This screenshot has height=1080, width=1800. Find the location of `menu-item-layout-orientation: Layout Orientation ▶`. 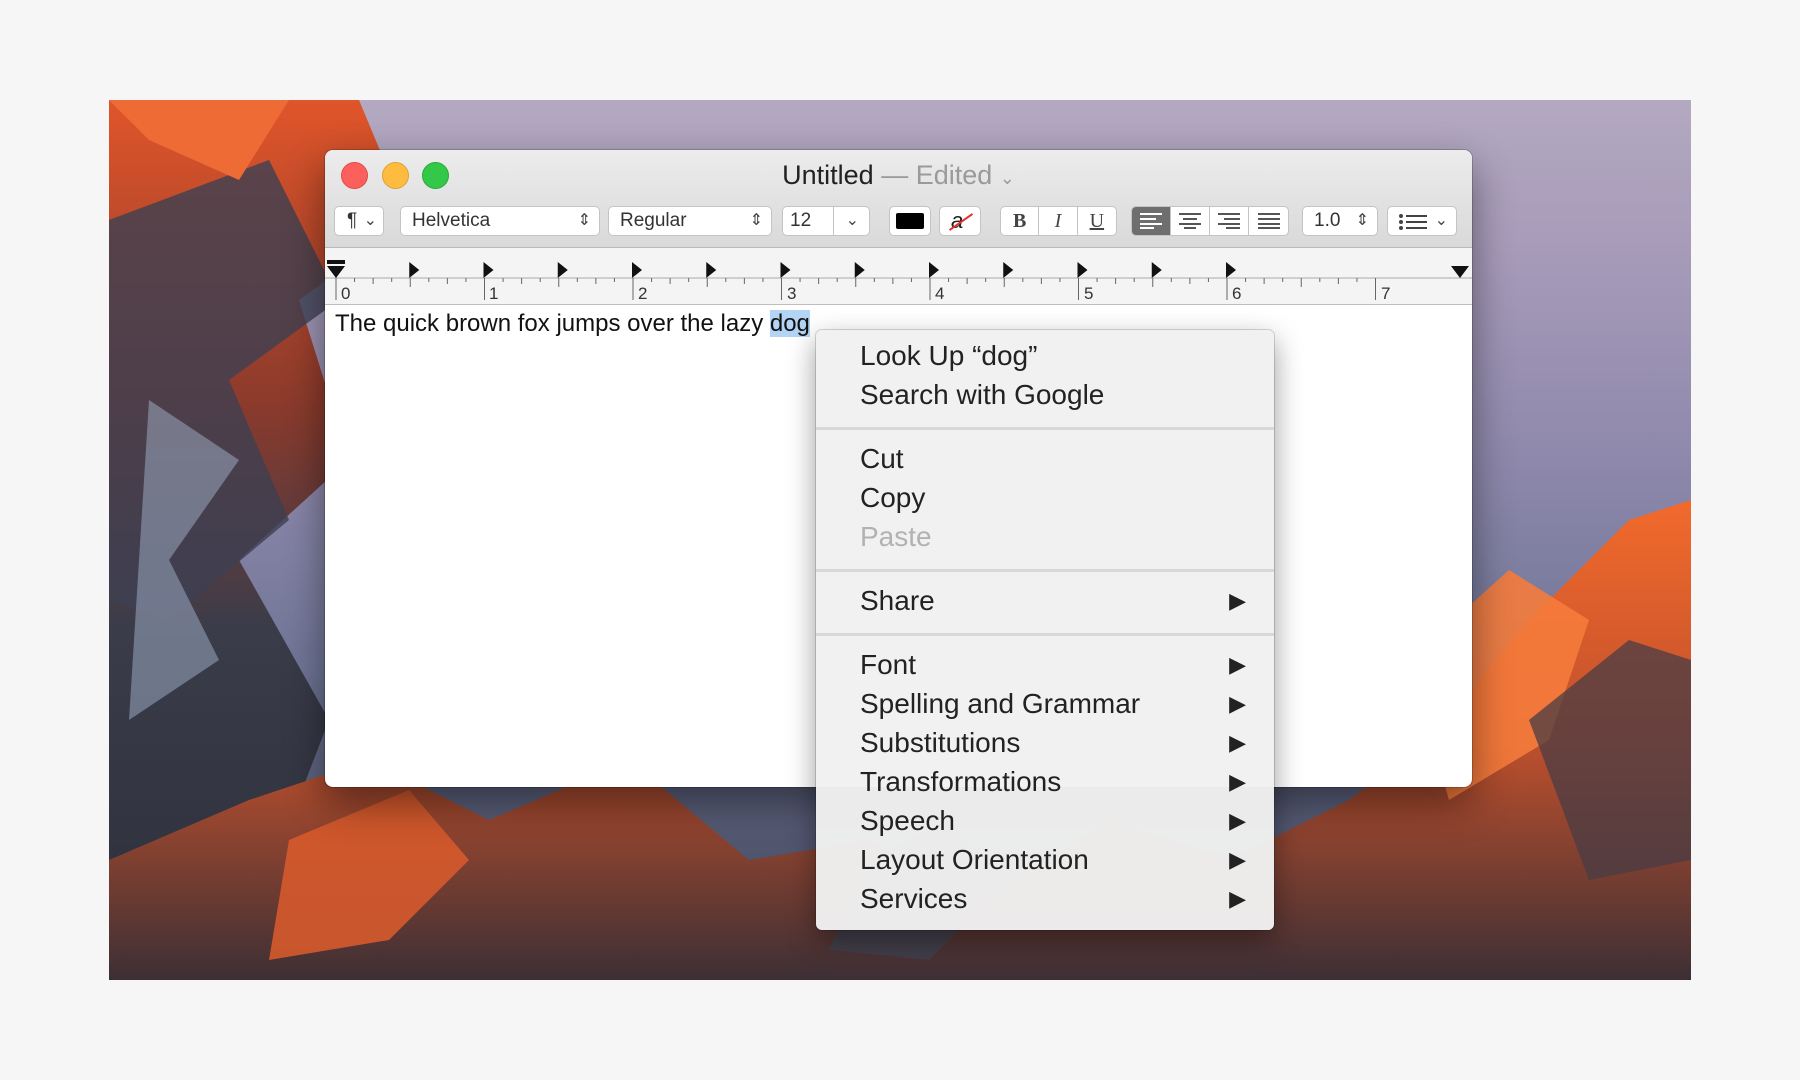

menu-item-layout-orientation: Layout Orientation ▶ is located at coordinates (1053, 860).